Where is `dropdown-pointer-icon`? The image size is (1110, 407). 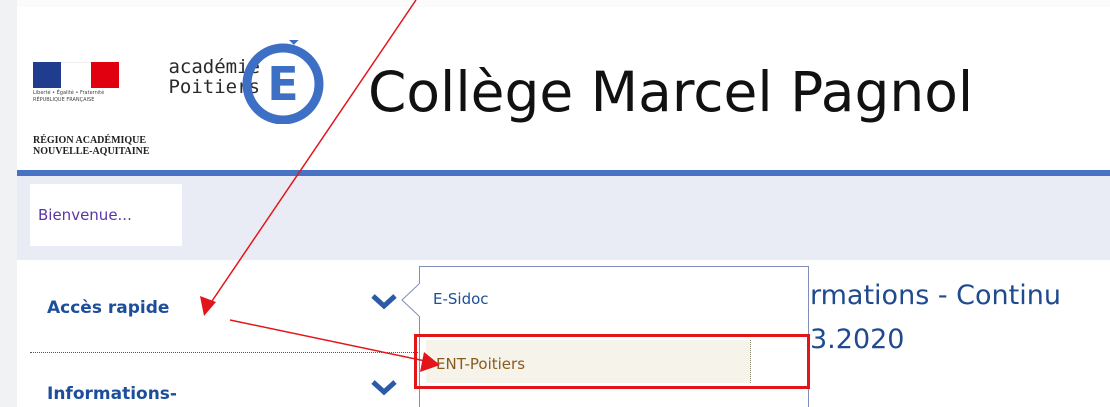 dropdown-pointer-icon is located at coordinates (411, 300).